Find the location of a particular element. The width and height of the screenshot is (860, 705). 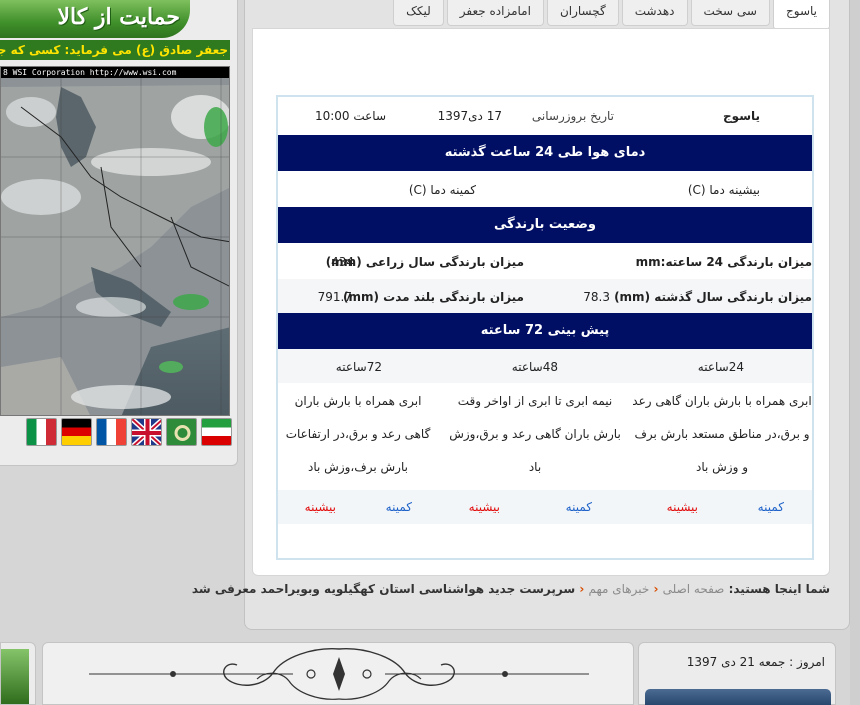

satellite-map: 8 WSI Corporation http://www.wsi.com is located at coordinates (115, 241).